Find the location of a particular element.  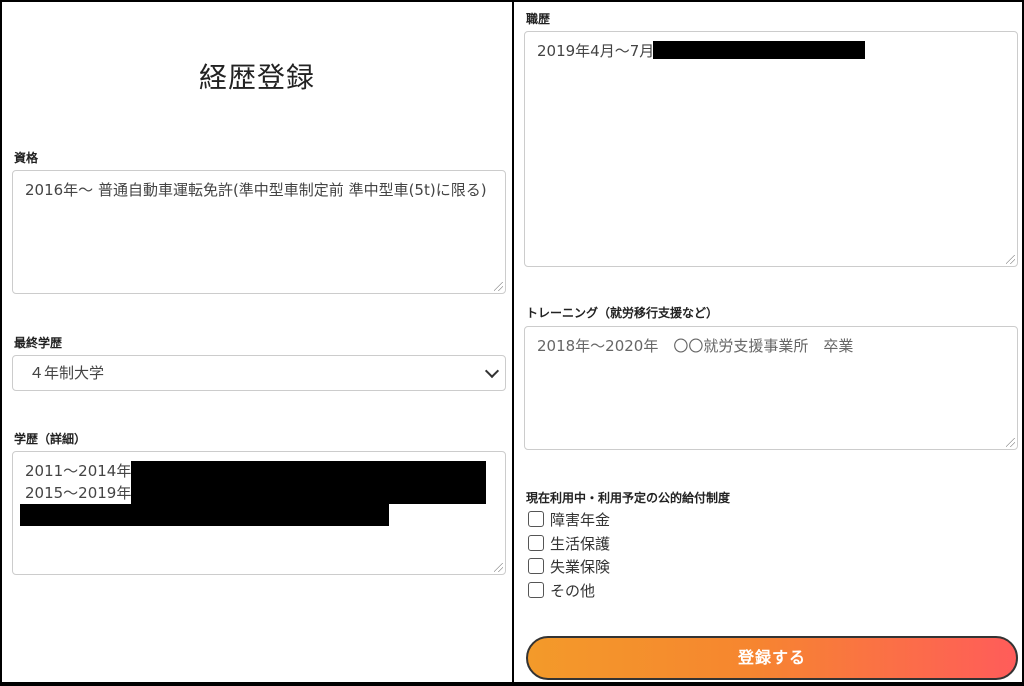

checkbox-label: 失業保険 is located at coordinates (580, 566).